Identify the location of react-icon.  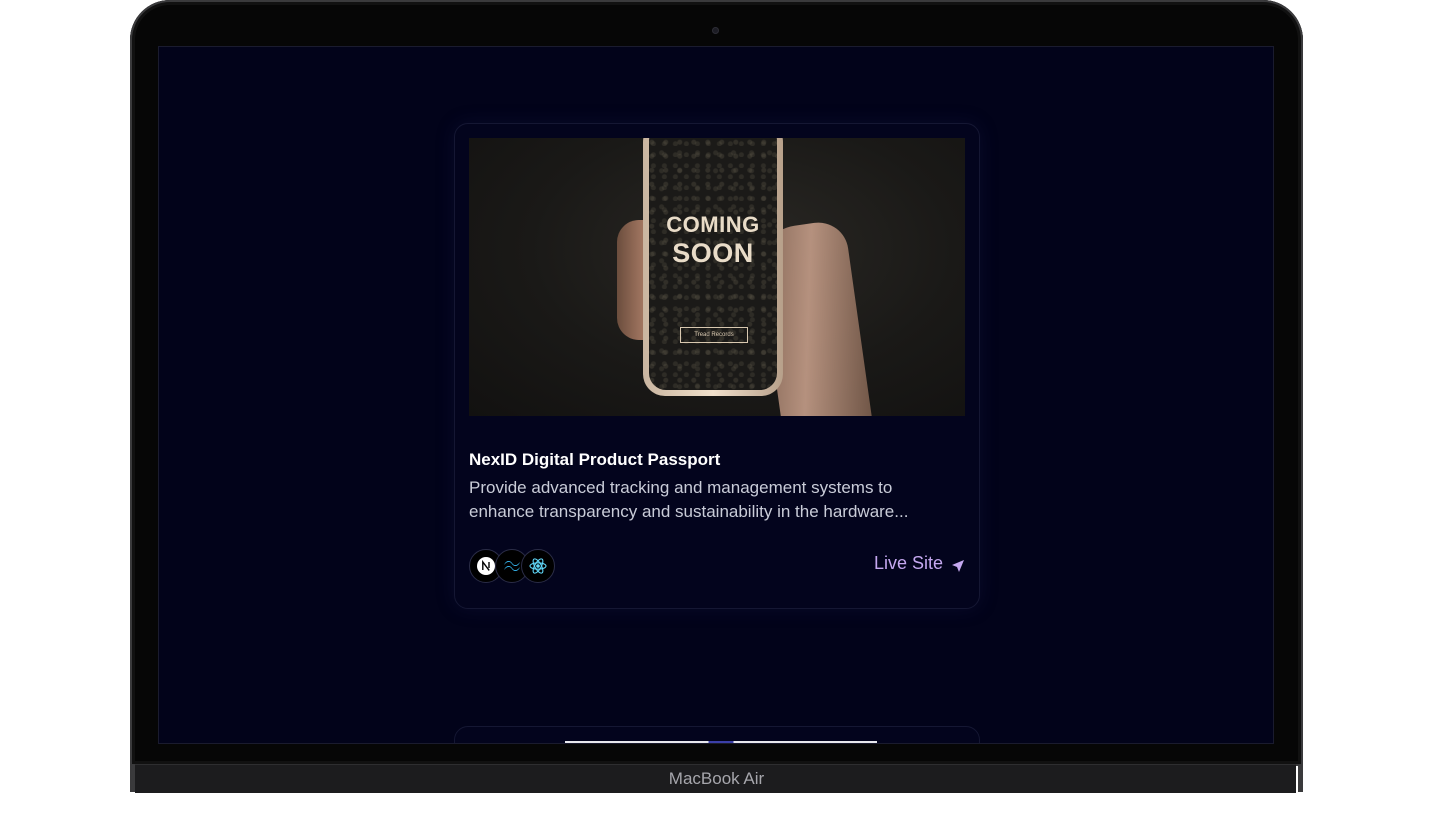
(538, 566).